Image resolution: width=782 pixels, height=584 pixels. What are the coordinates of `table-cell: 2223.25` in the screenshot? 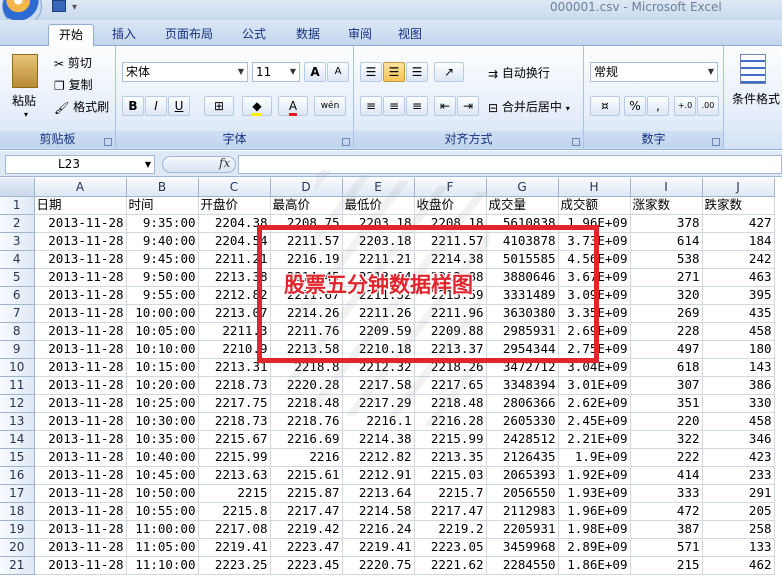 It's located at (234, 565).